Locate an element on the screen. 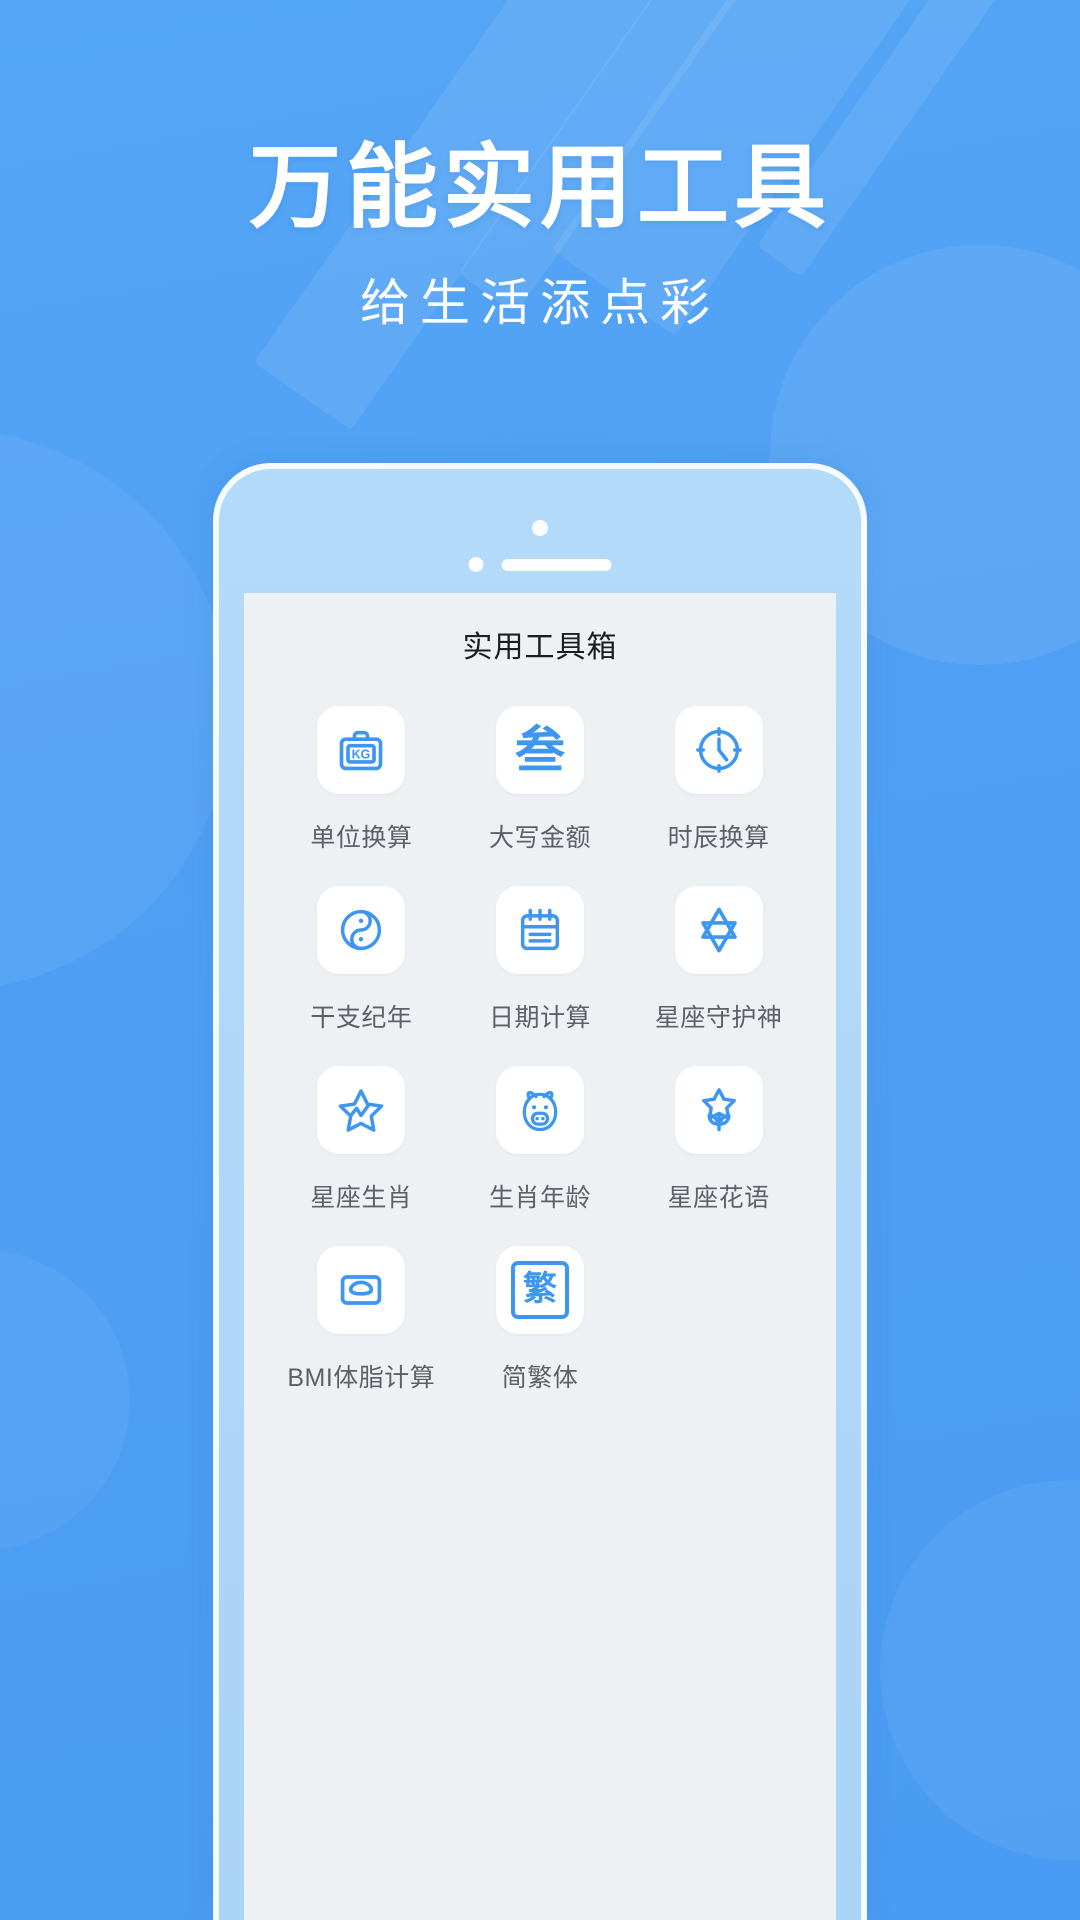 The width and height of the screenshot is (1080, 1920). clock-icon is located at coordinates (718, 750).